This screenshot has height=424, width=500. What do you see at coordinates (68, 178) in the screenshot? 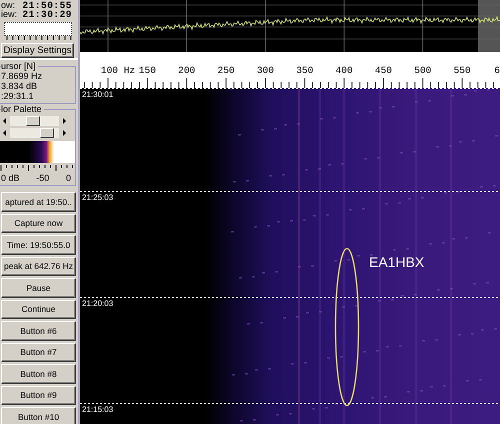
I see `palette-scale-label: 0` at bounding box center [68, 178].